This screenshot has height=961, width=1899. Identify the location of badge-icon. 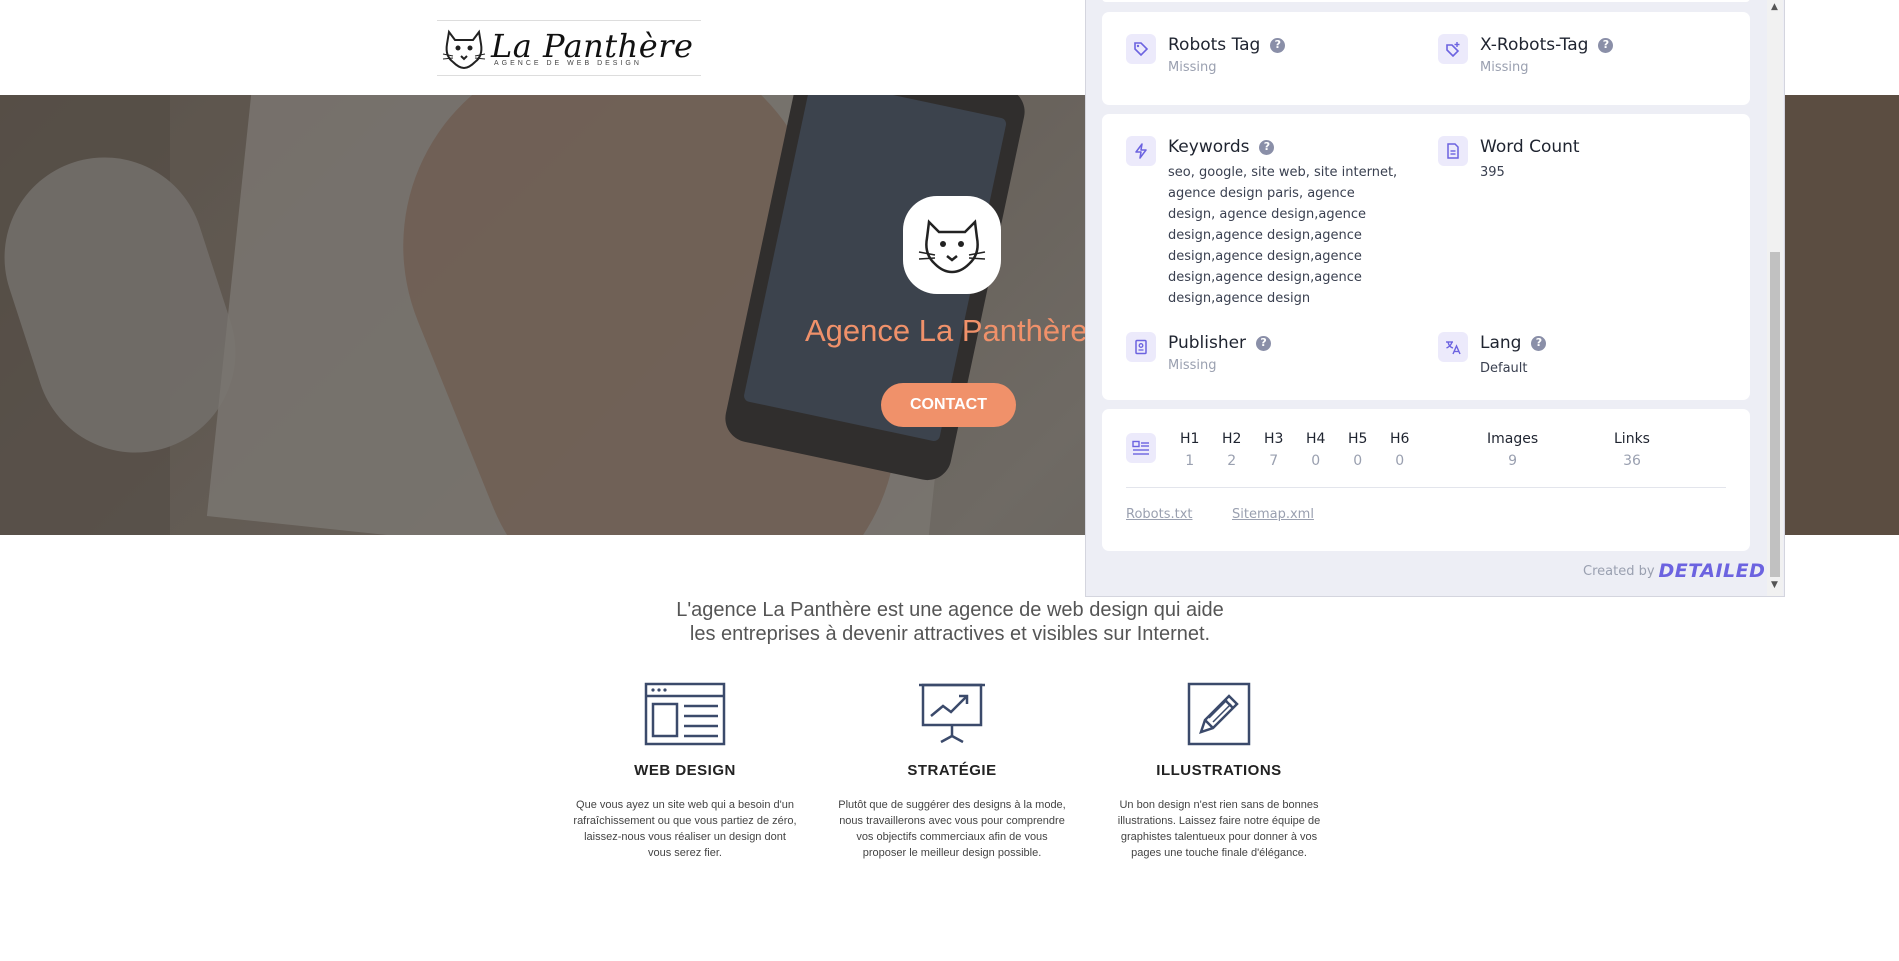
(1141, 347).